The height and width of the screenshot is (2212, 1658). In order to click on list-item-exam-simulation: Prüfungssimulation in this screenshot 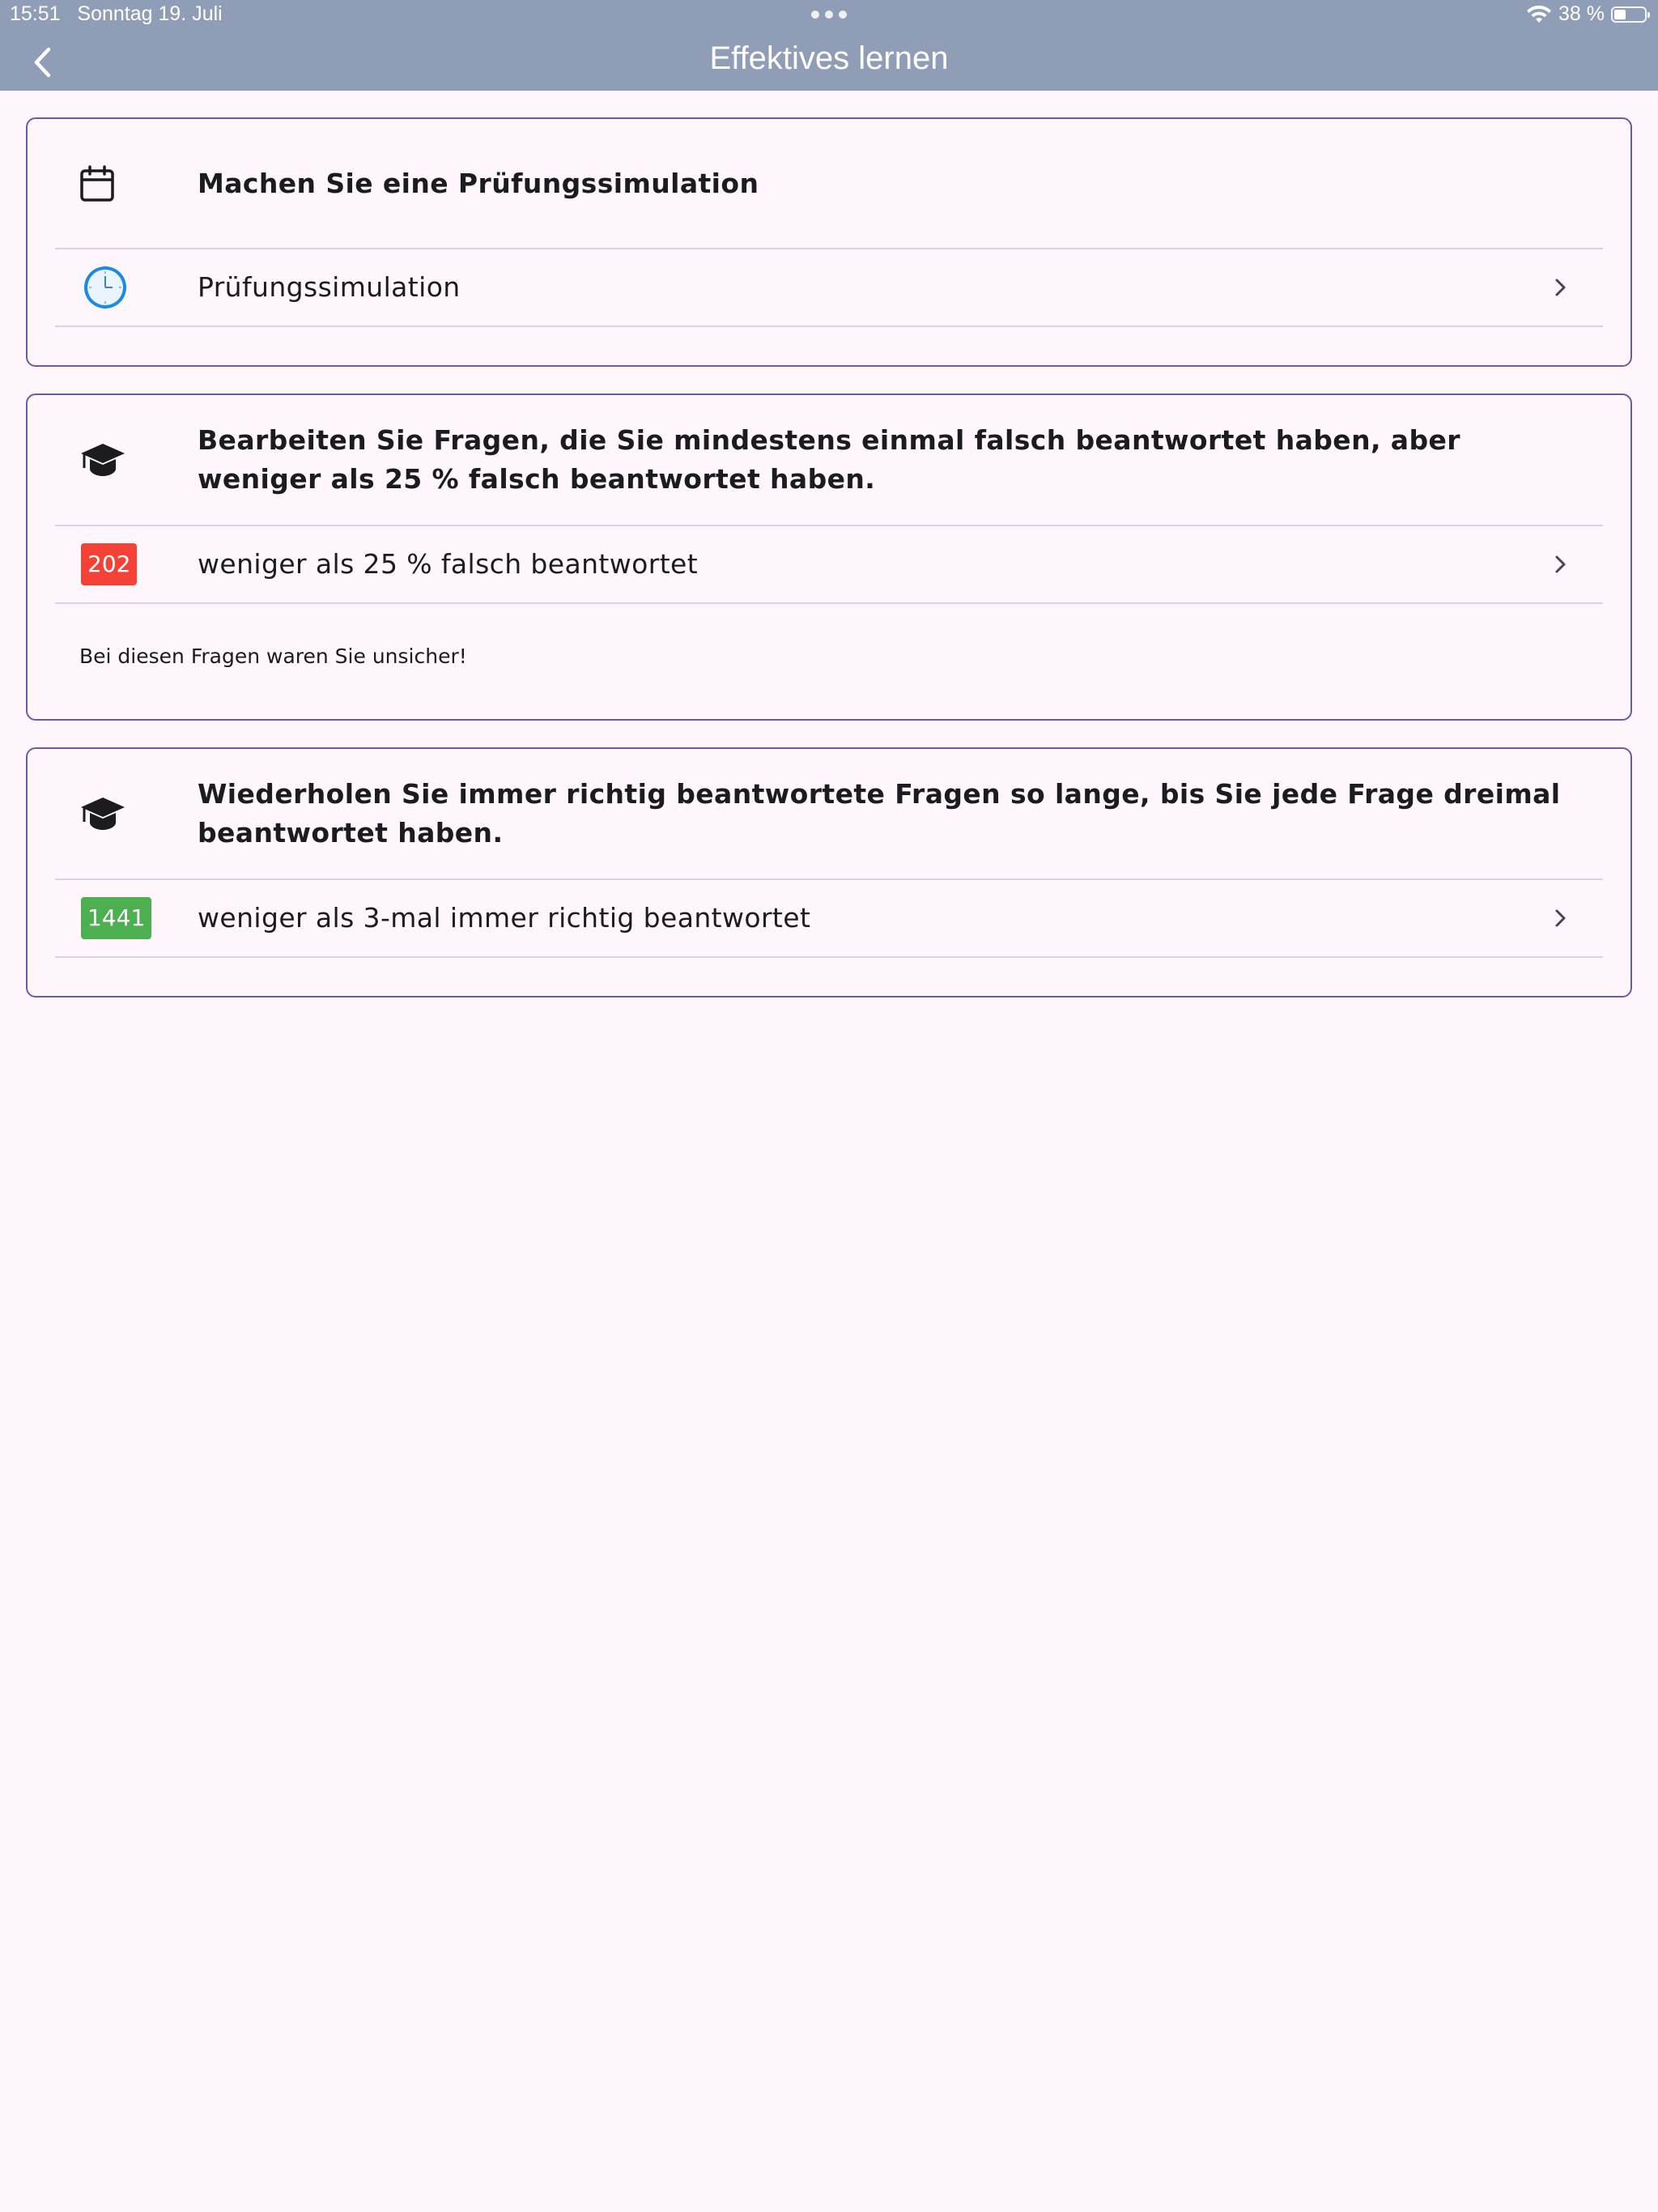, I will do `click(829, 288)`.